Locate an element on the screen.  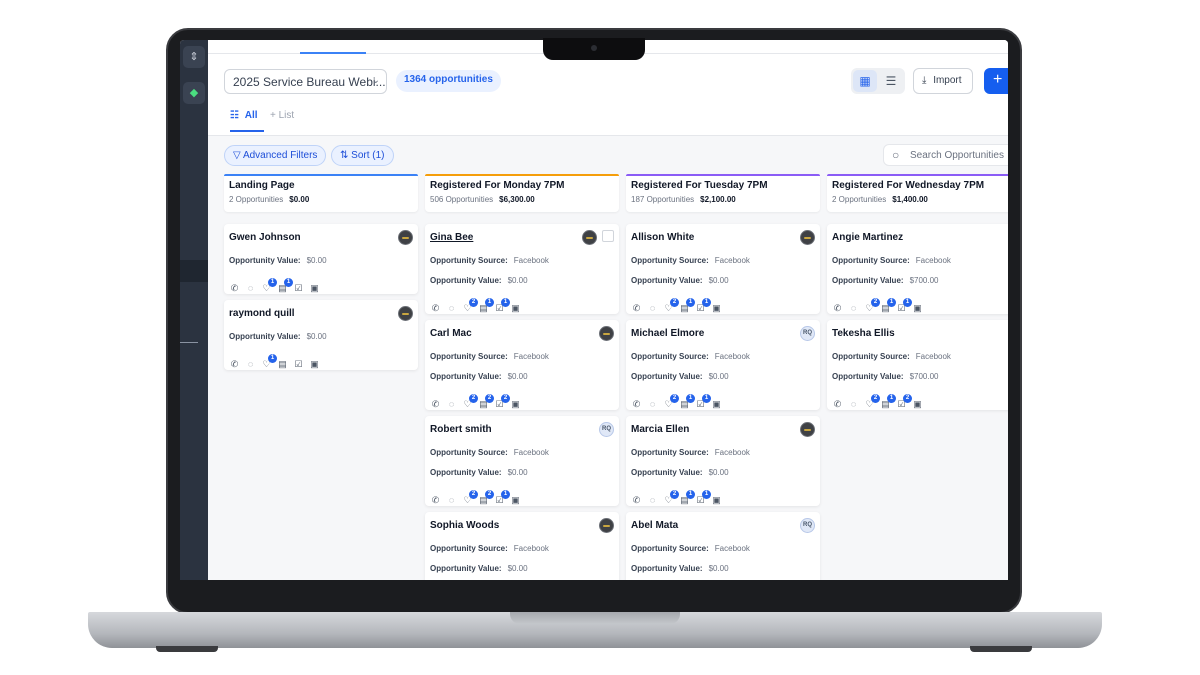
advanced-filters-button: ▽ Advanced Filters is located at coordinates (275, 155).